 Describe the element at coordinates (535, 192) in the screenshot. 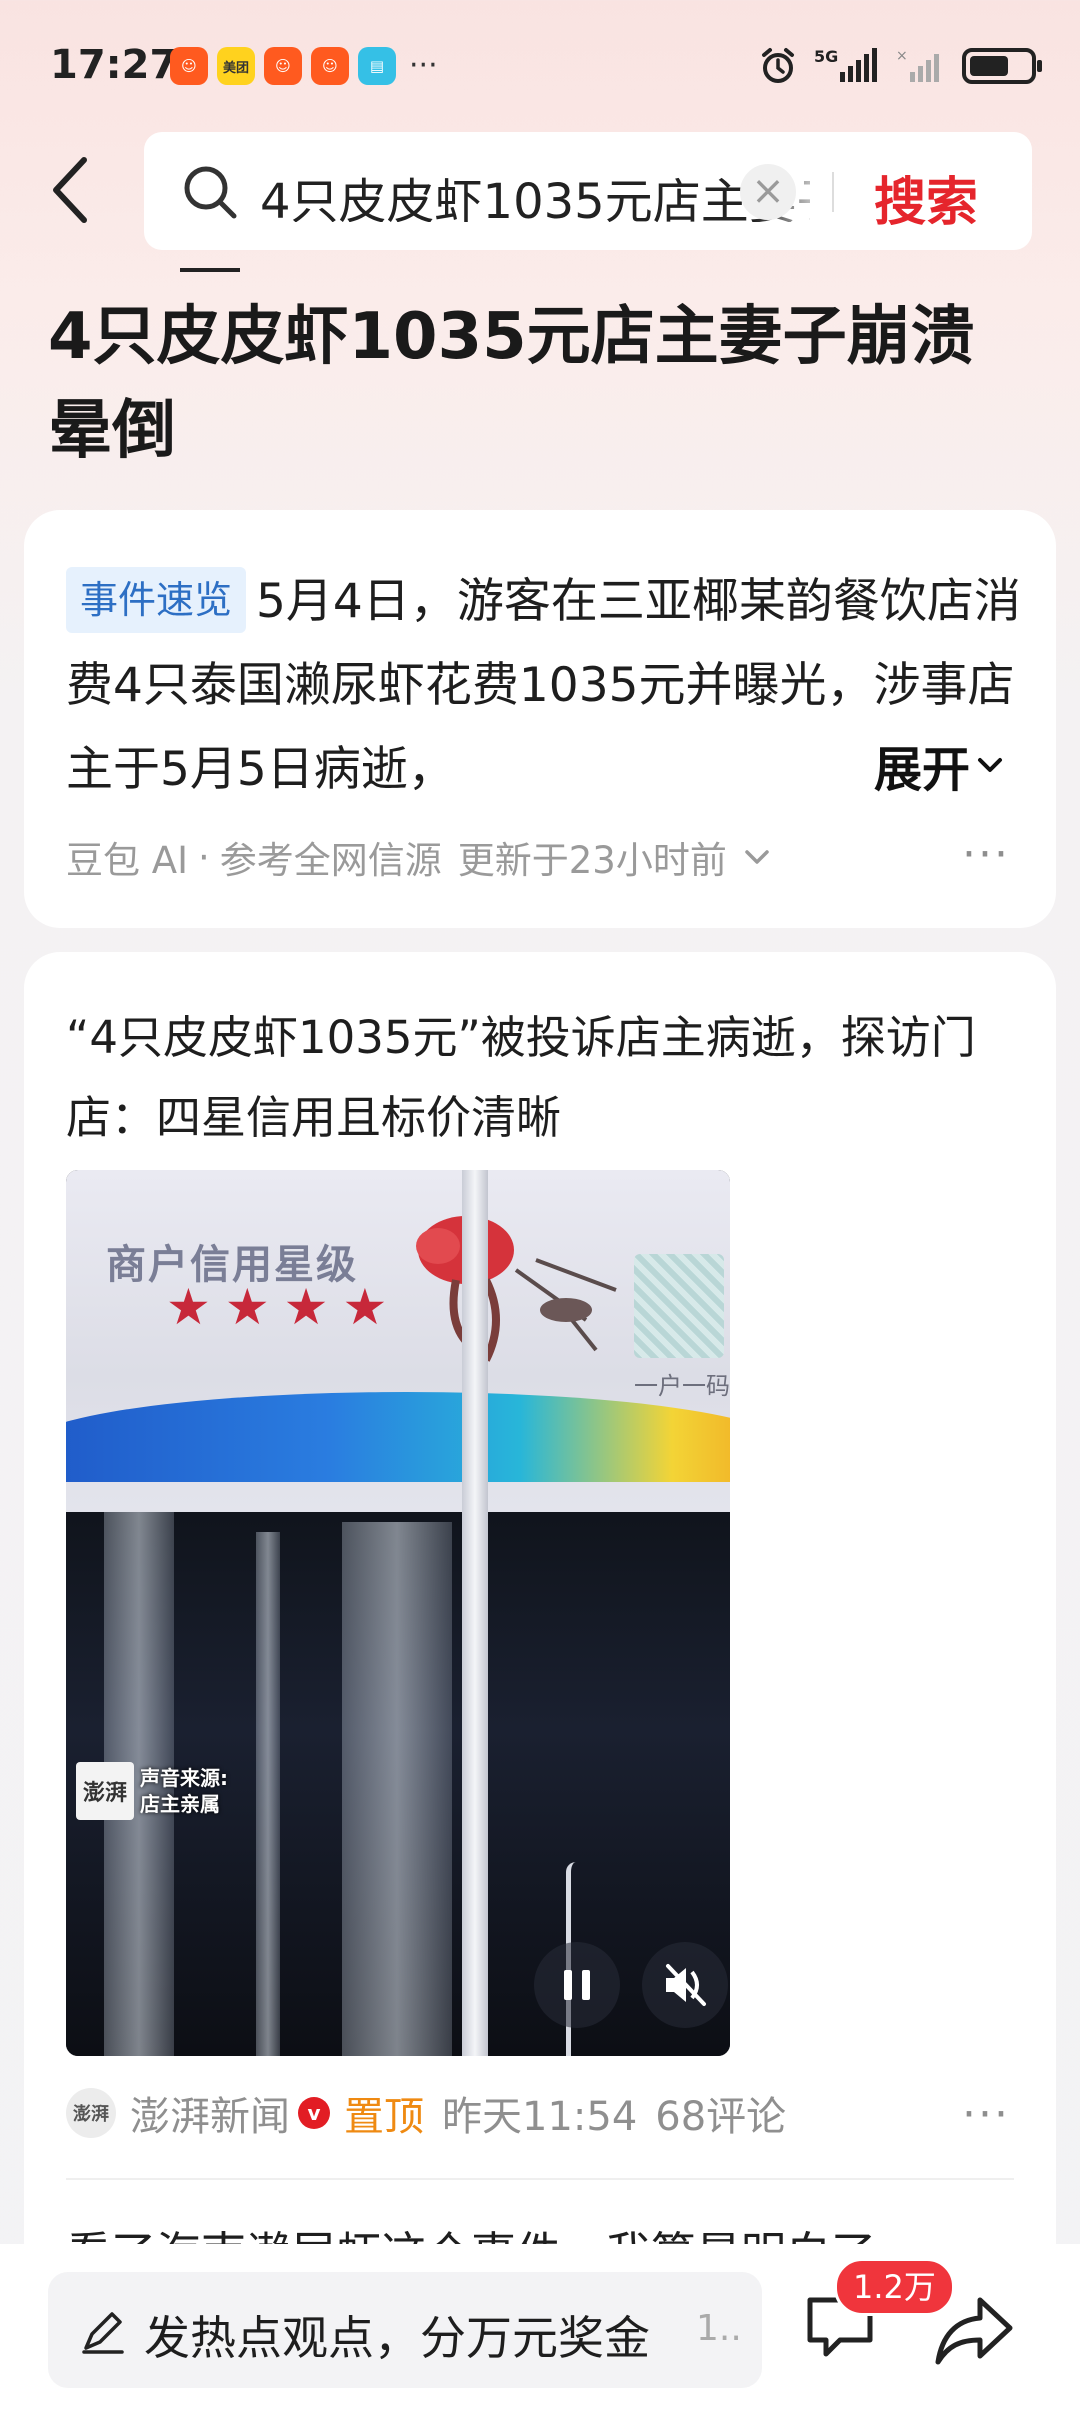

I see `search-input: 4只皮皮虾1035元店主妻子崩溃晕倒` at that location.